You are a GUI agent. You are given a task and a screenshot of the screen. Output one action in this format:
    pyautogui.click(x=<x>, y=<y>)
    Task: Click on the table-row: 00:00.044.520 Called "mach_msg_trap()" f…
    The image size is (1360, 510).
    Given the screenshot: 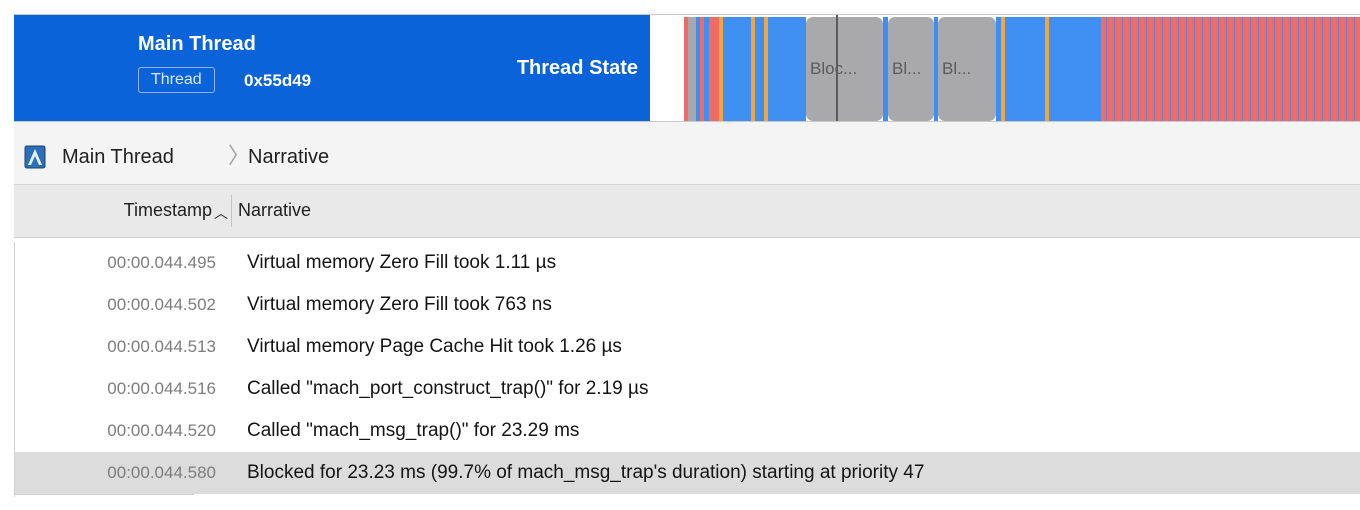 What is the action you would take?
    pyautogui.click(x=687, y=431)
    